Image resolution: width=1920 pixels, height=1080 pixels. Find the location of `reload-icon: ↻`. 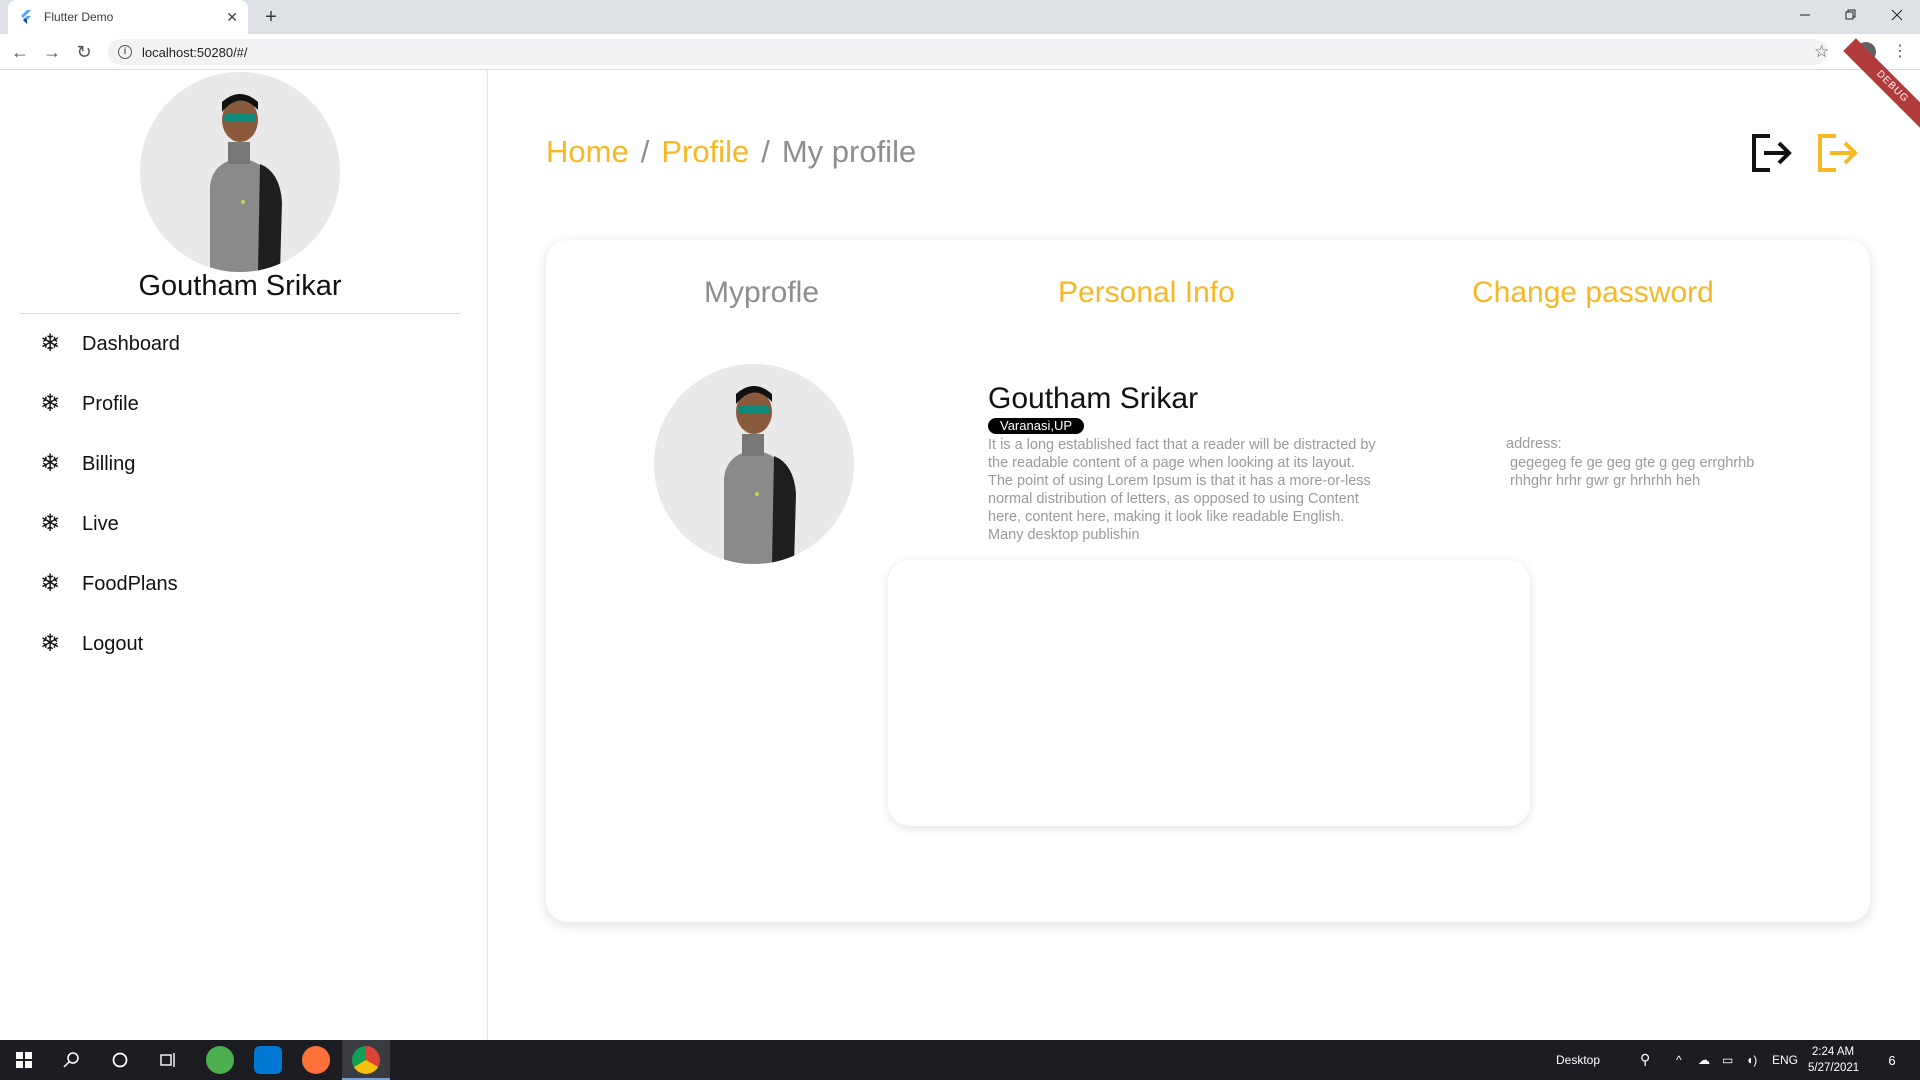

reload-icon: ↻ is located at coordinates (84, 52).